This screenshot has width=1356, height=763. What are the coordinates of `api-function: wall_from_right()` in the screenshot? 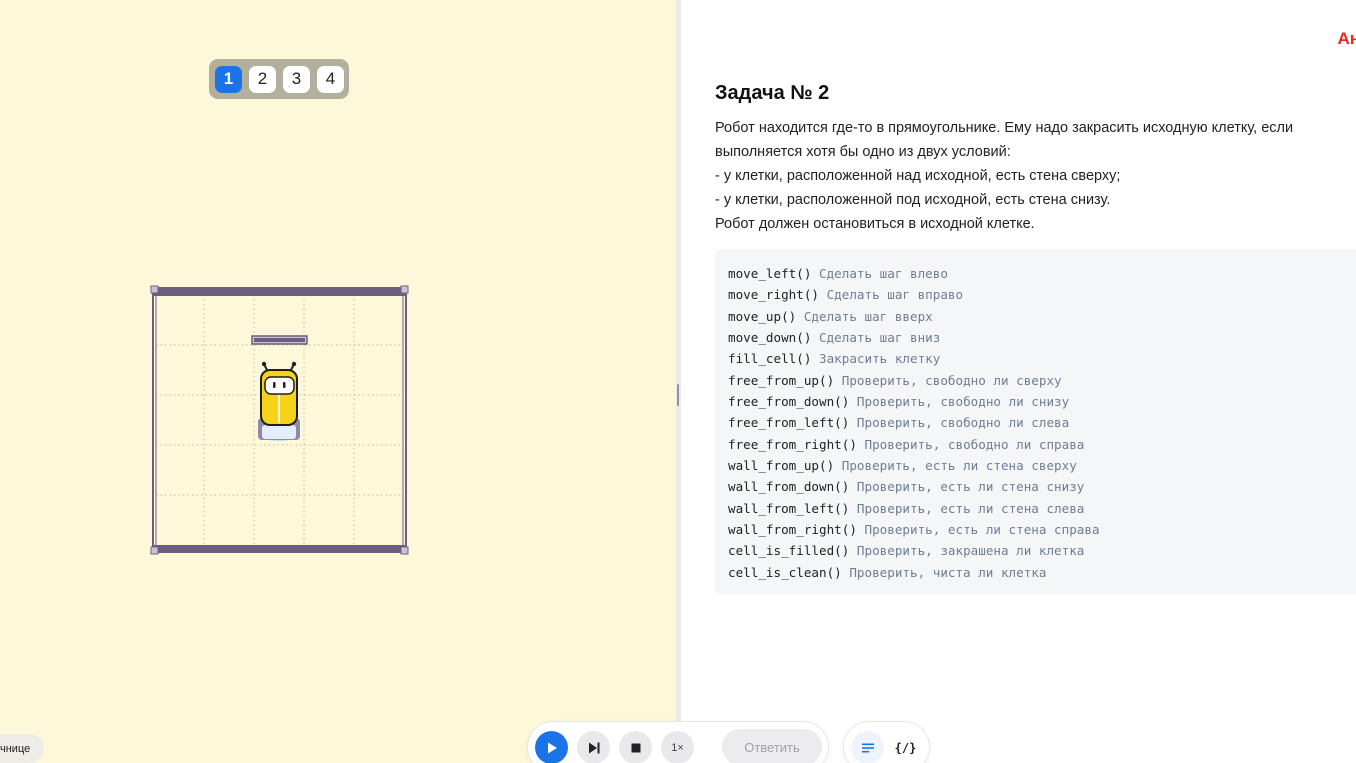 It's located at (792, 530).